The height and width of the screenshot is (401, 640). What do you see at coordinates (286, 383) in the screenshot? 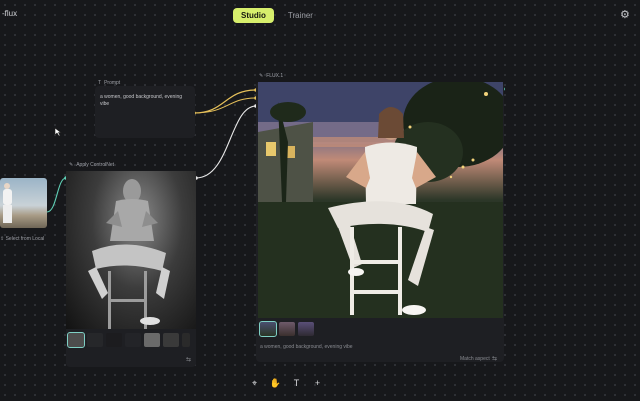
I see `canvas-toolbar: ⌖ ✋ T +` at bounding box center [286, 383].